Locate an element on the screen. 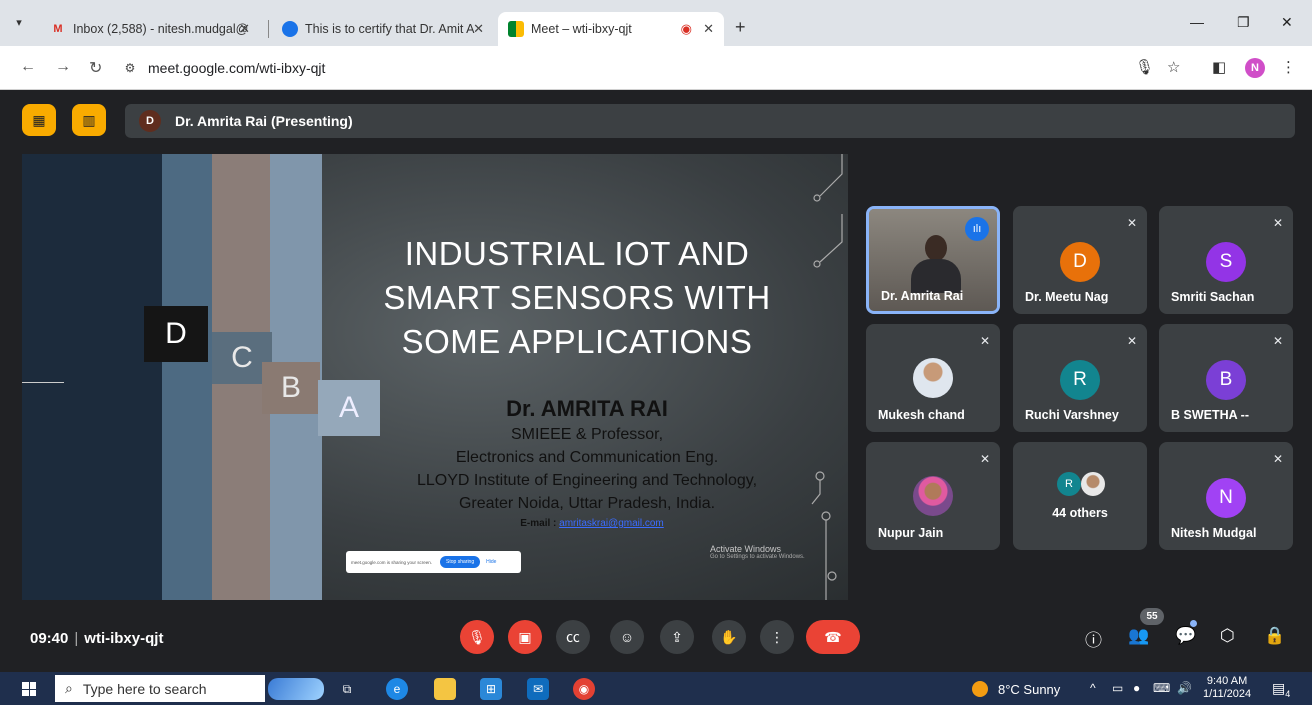 This screenshot has width=1312, height=705. show-hidden-icons-icon: ^ is located at coordinates (1093, 688).